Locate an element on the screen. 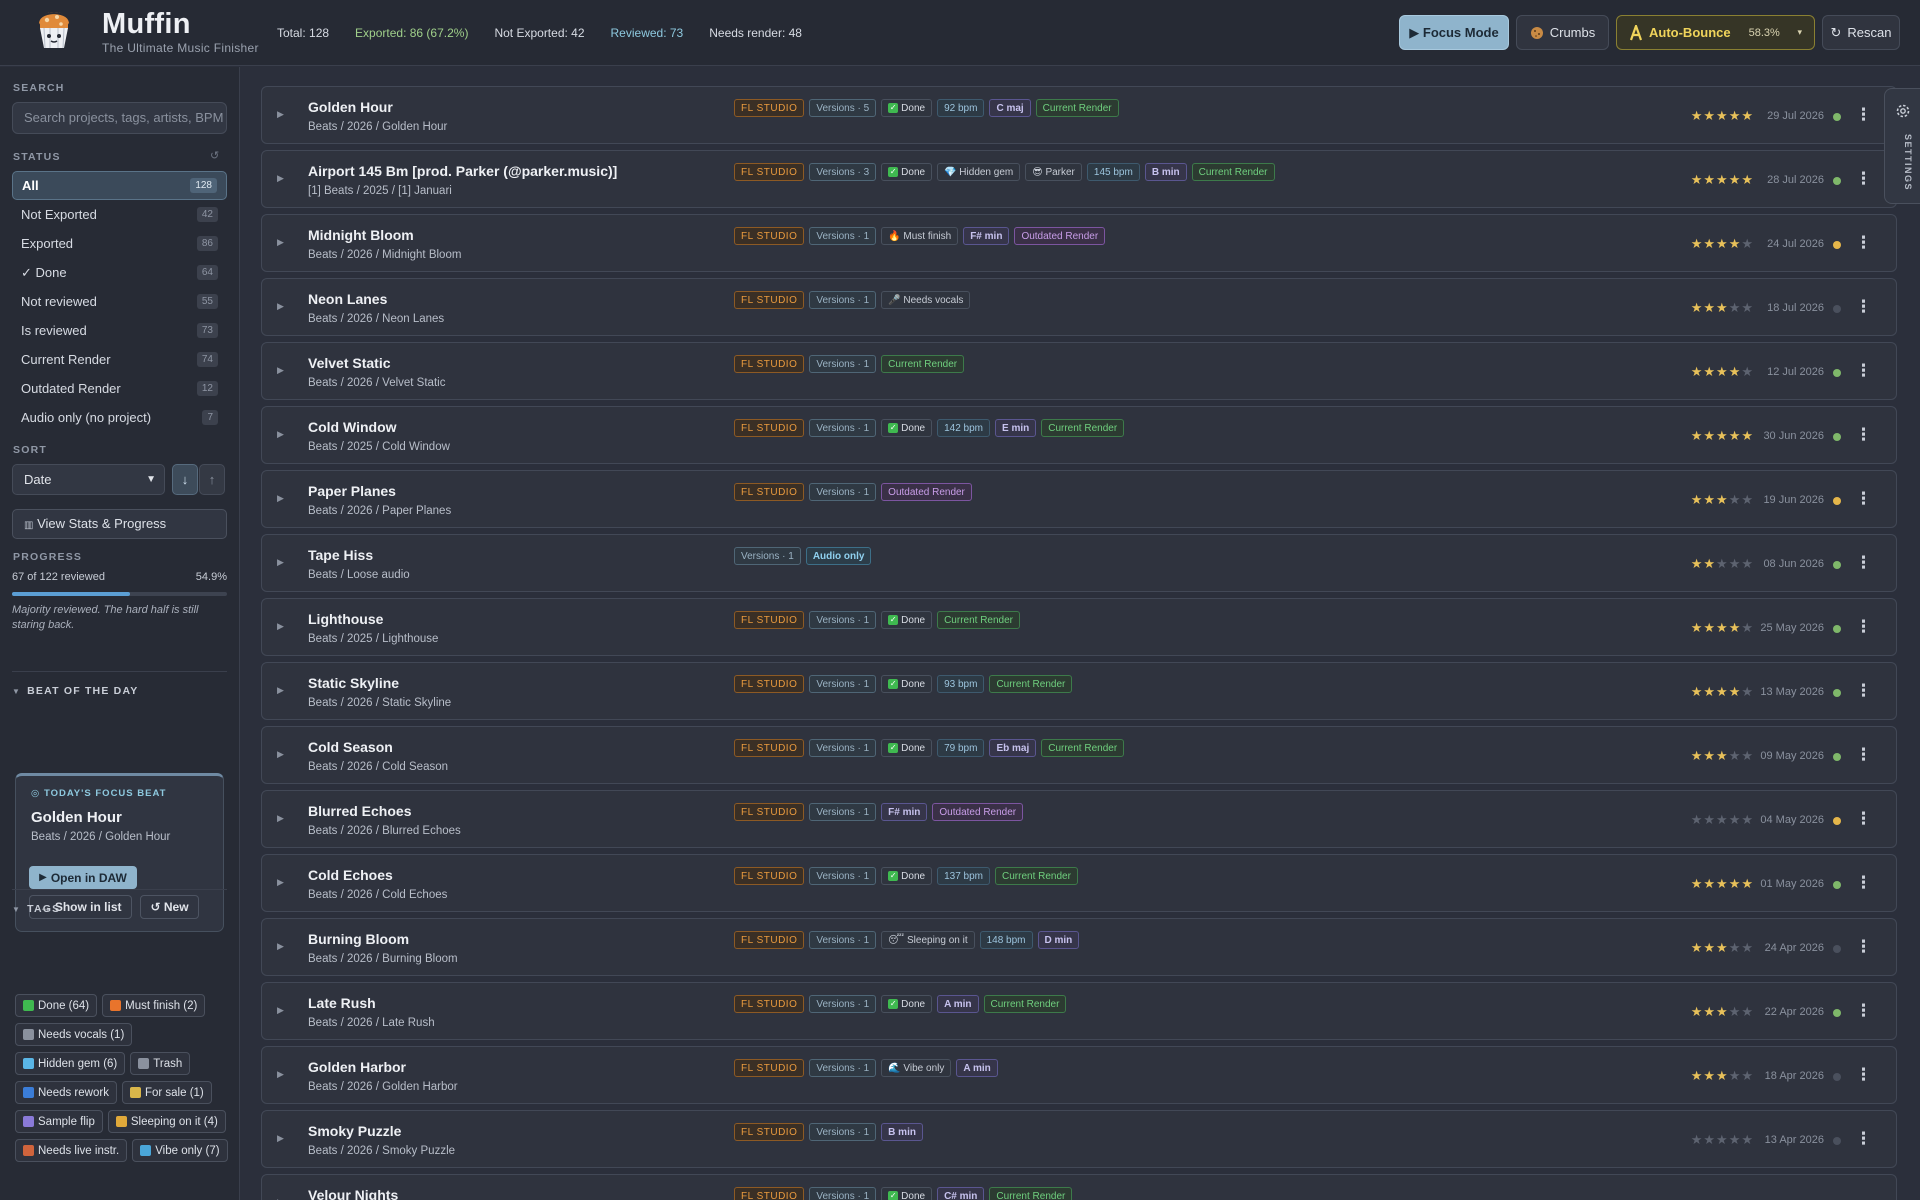  status-filter-item: Not reviewed 55 is located at coordinates (119, 301).